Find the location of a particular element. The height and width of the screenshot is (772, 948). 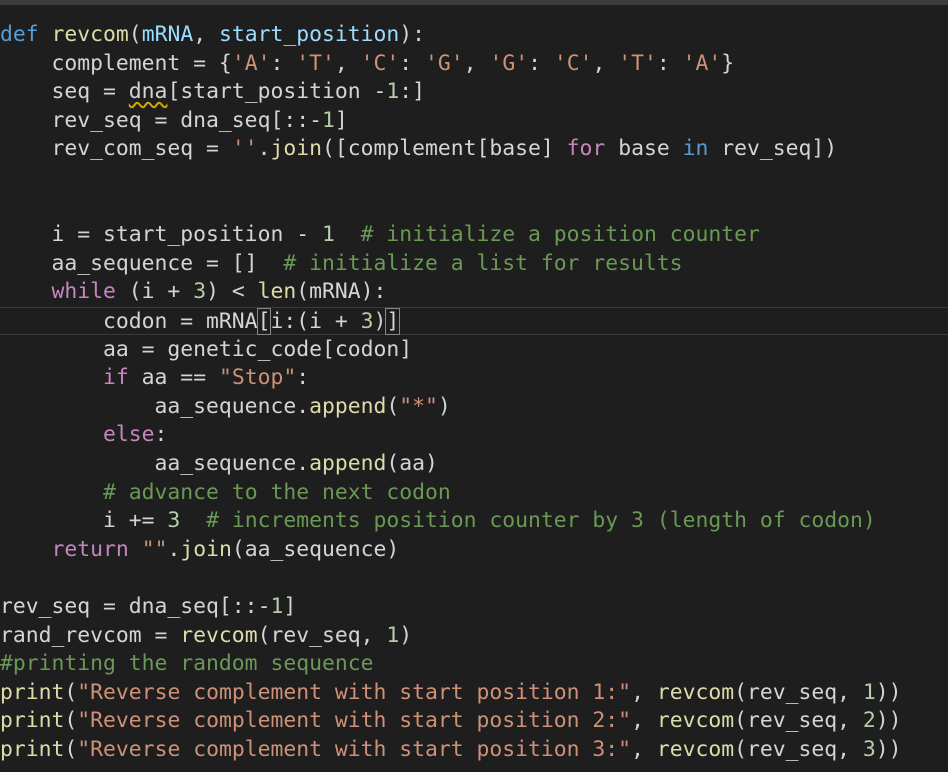

code-token: dna is located at coordinates (148, 92).